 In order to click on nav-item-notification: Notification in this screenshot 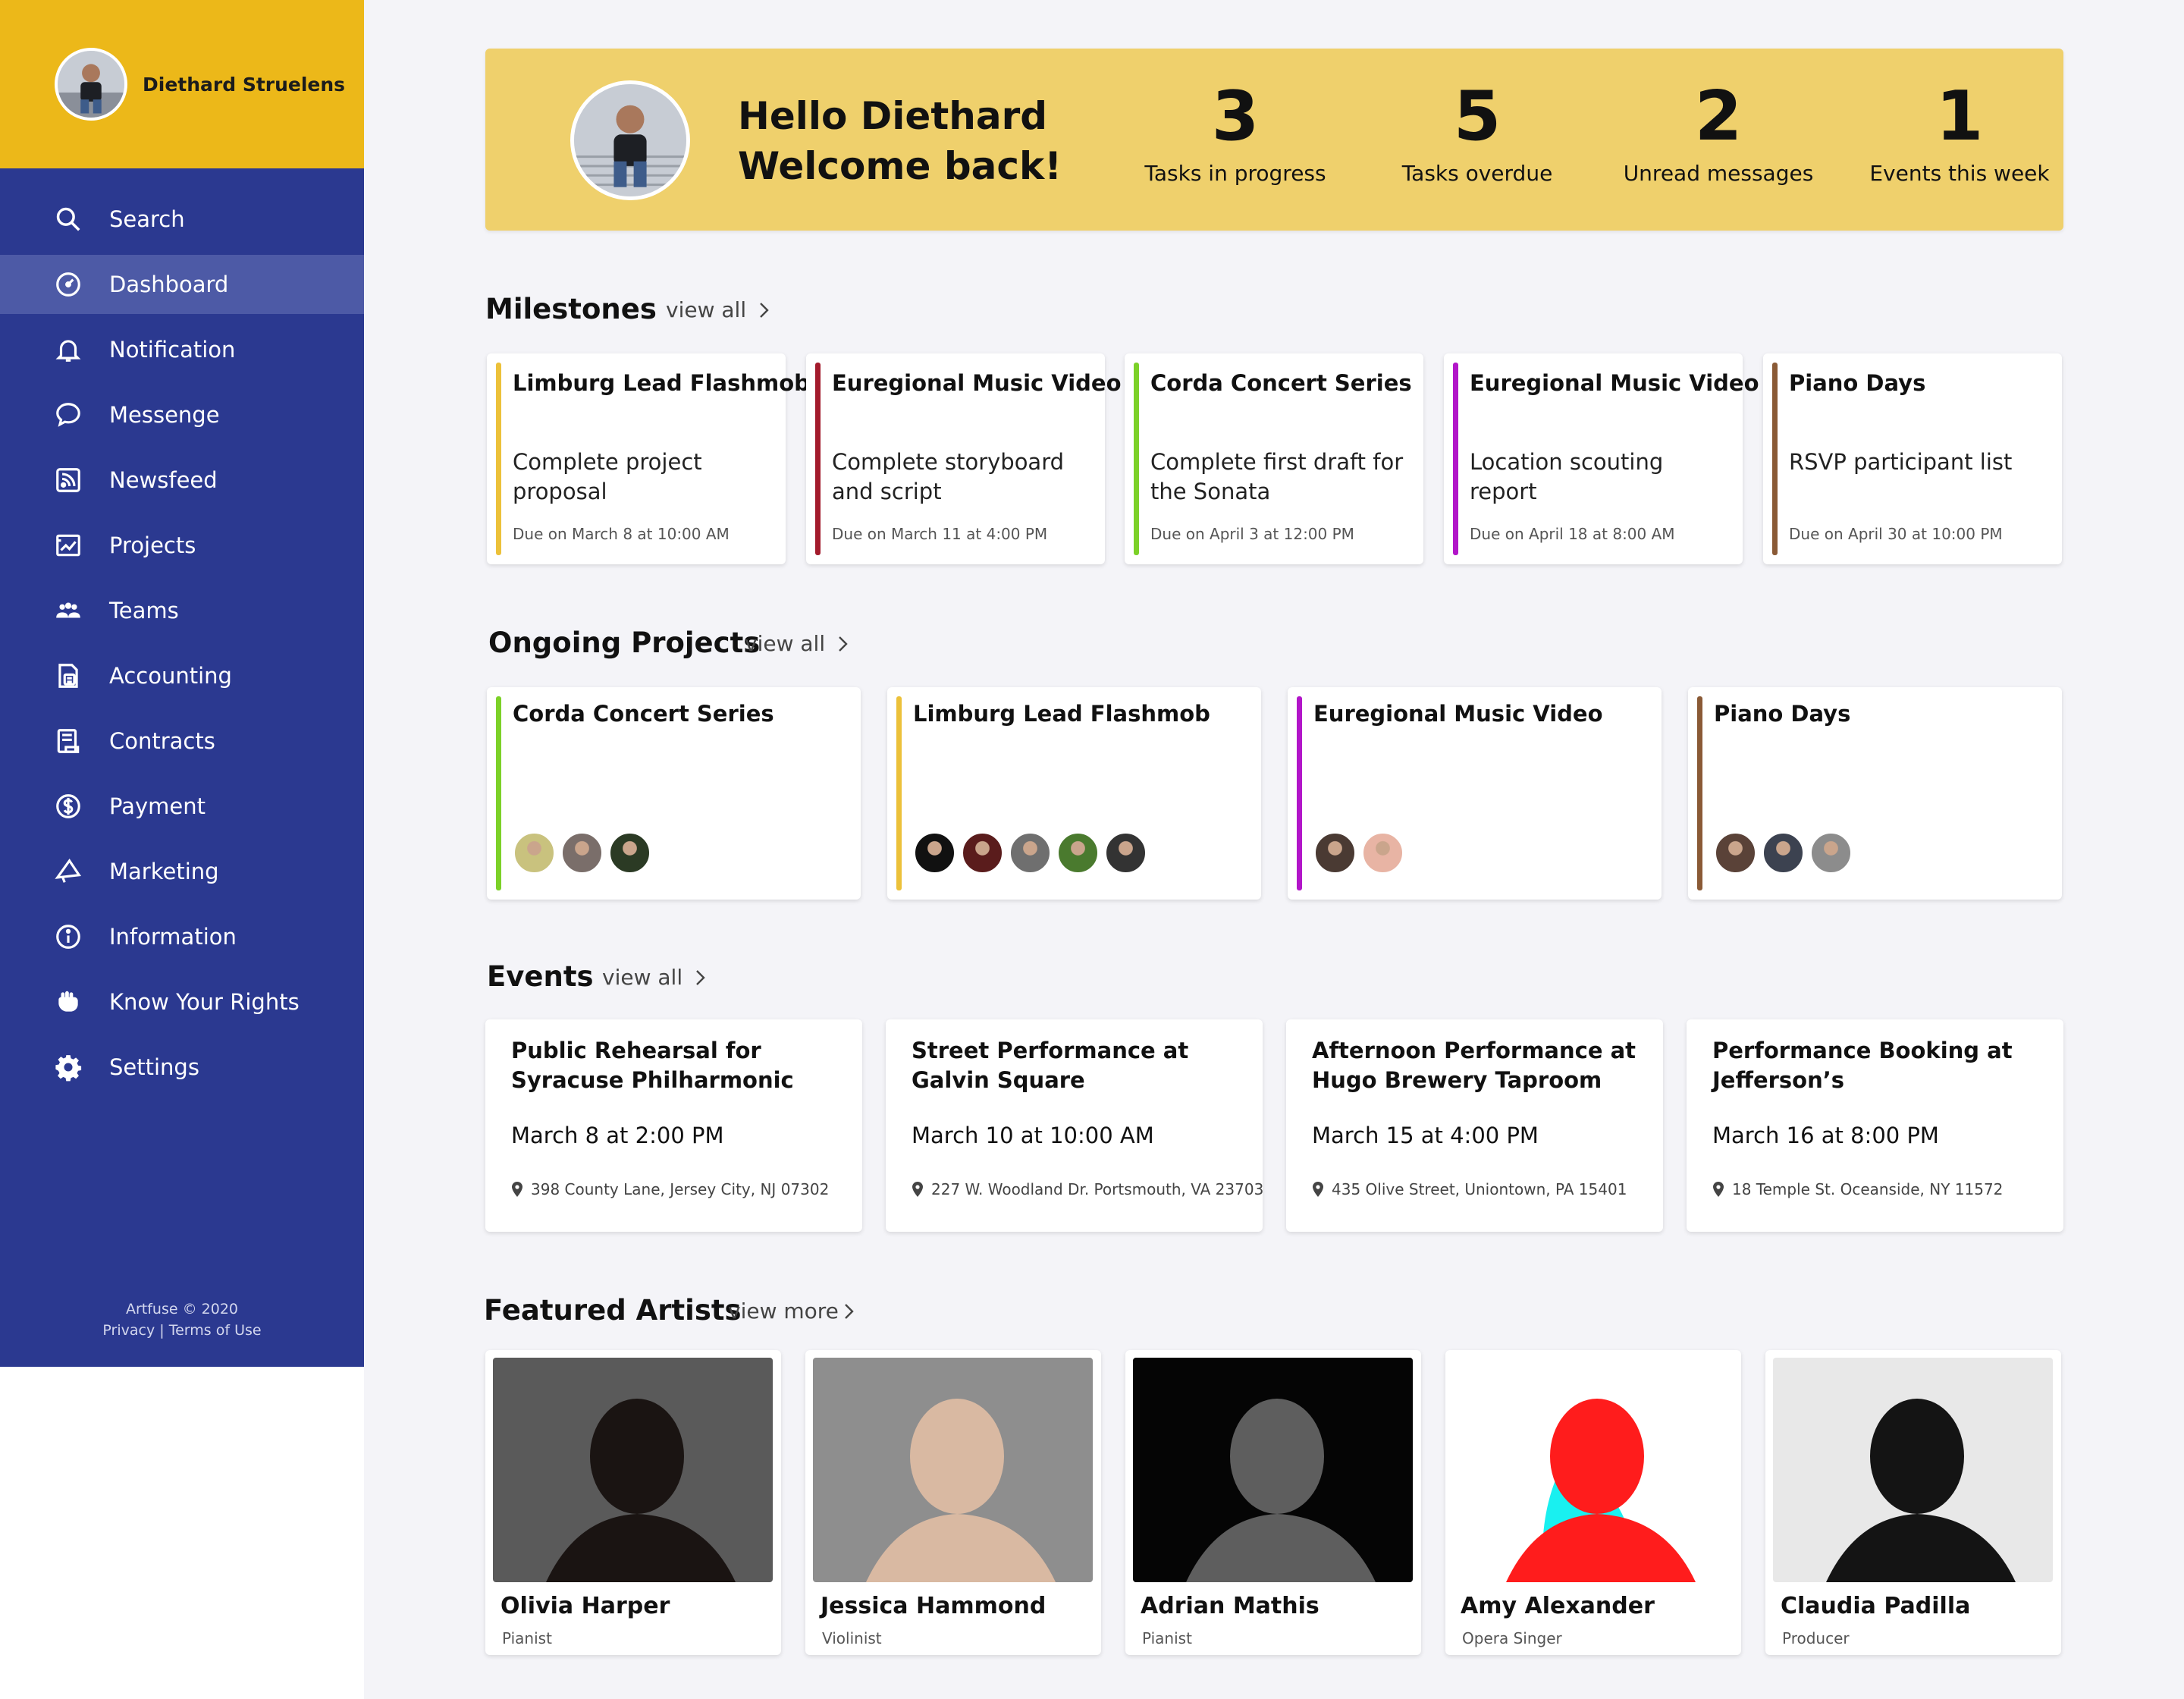, I will do `click(182, 349)`.